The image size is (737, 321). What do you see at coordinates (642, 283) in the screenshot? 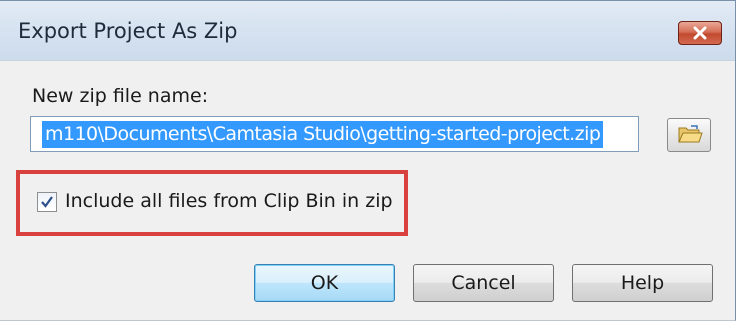
I see `help-button: Help` at bounding box center [642, 283].